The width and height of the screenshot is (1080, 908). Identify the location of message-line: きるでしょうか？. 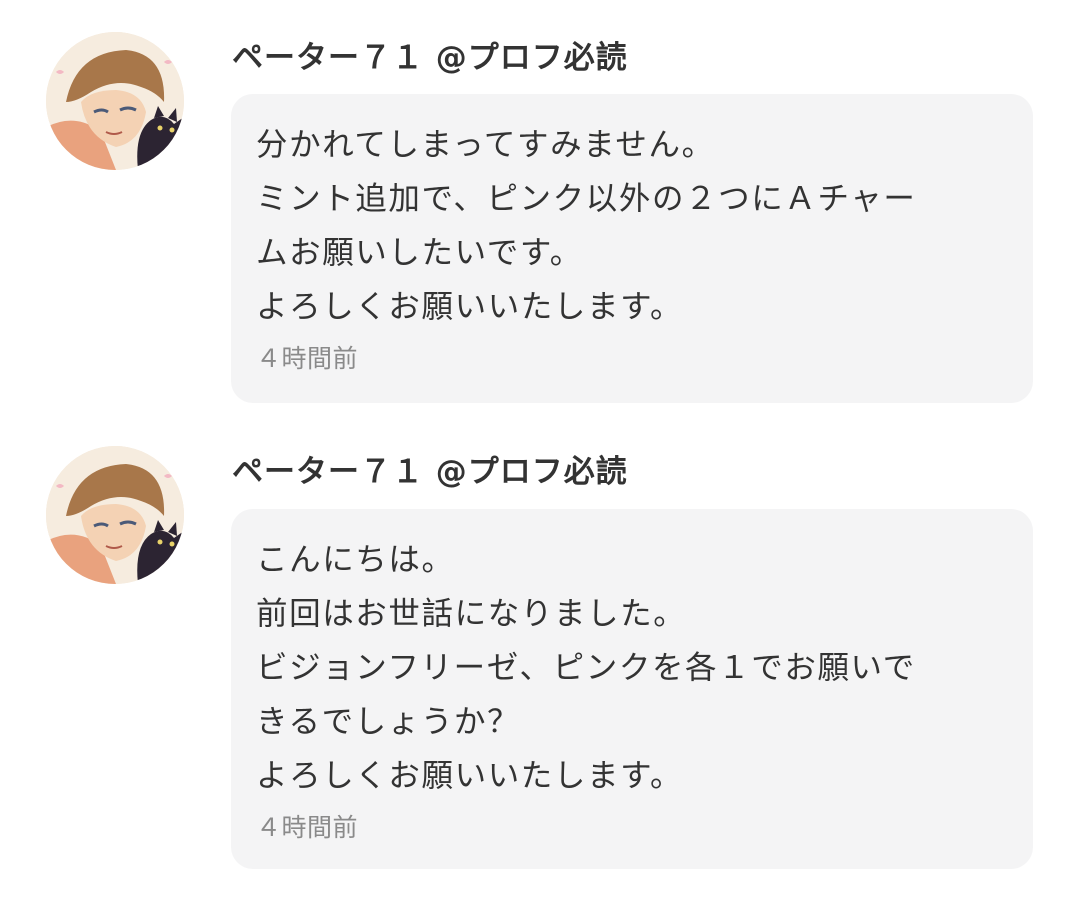
(388, 722).